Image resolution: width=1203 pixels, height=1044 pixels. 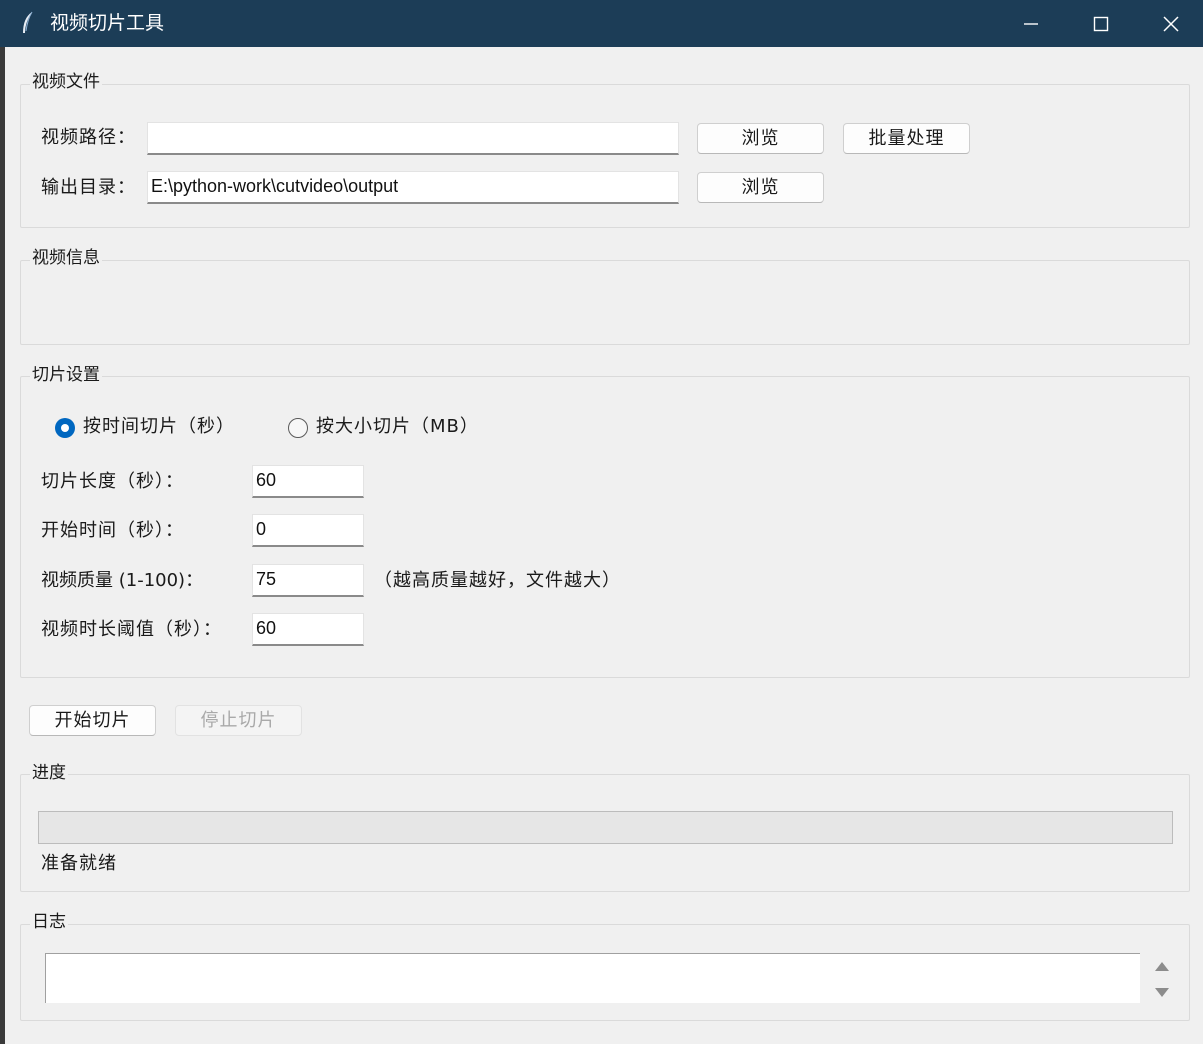 I want to click on progress-status: 准备就绪, so click(x=79, y=863).